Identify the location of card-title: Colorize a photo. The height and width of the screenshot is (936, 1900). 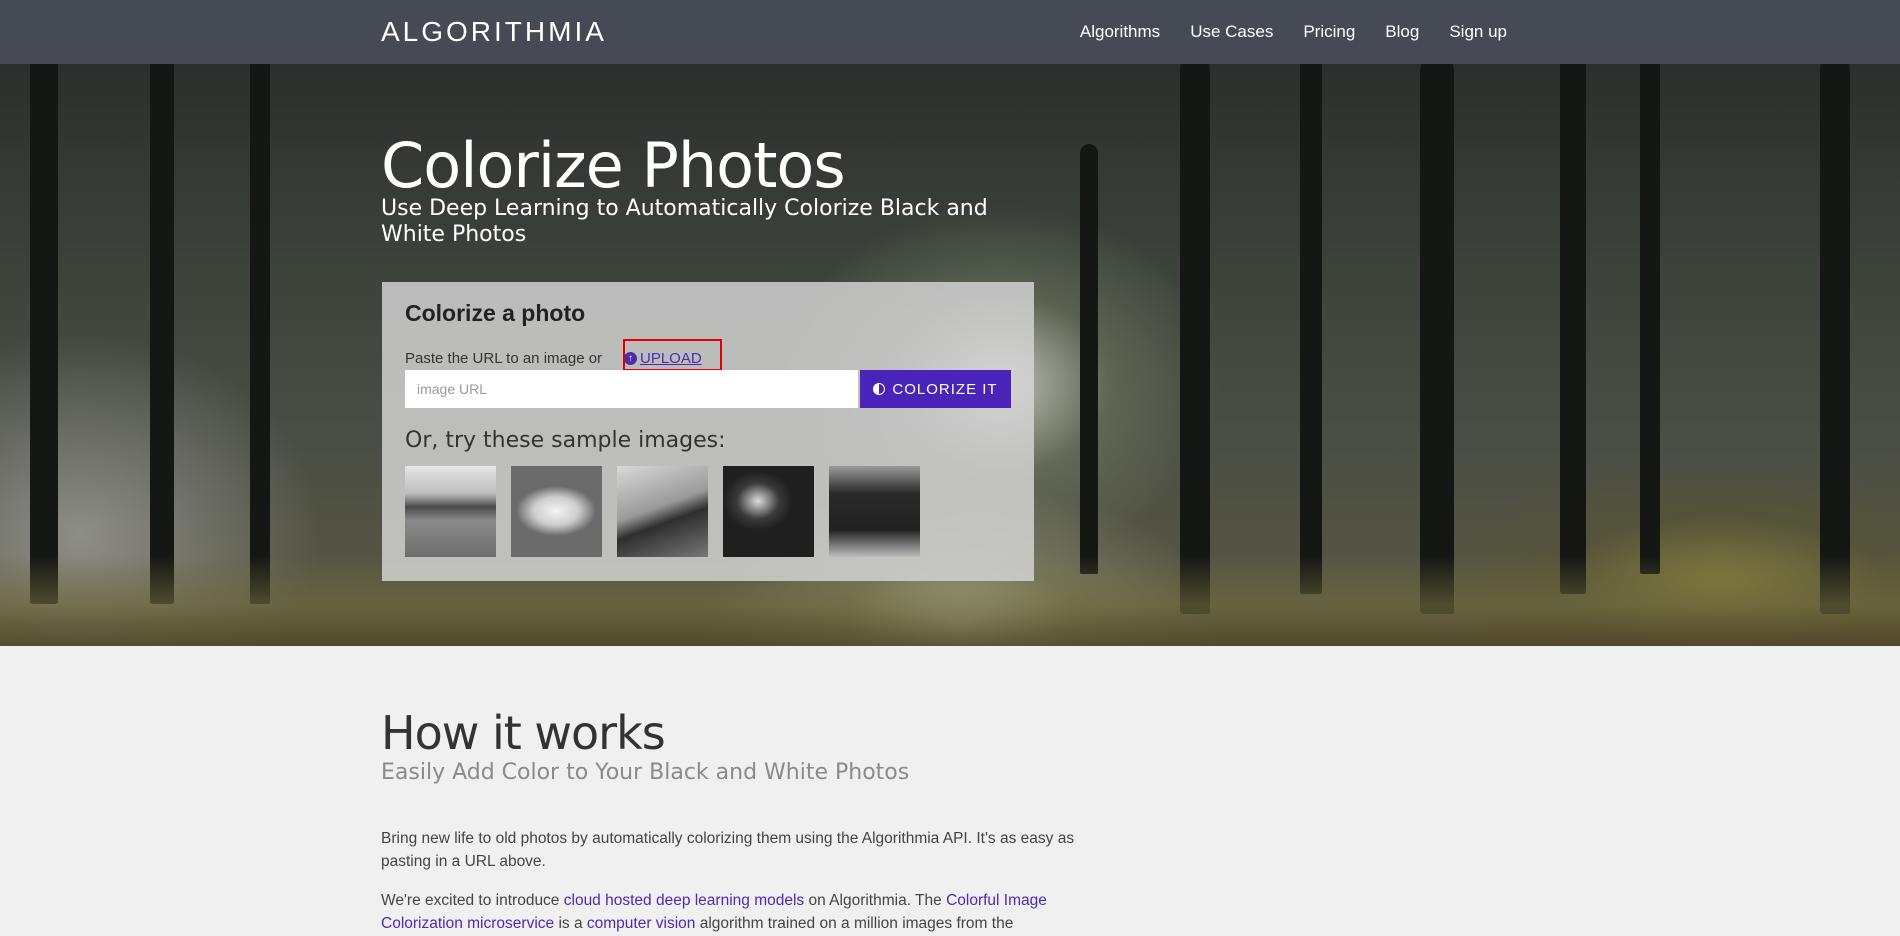
(495, 313).